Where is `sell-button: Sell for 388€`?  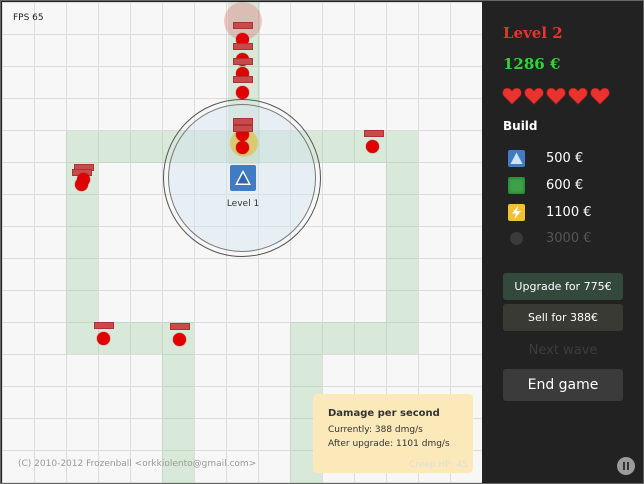 sell-button: Sell for 388€ is located at coordinates (563, 317).